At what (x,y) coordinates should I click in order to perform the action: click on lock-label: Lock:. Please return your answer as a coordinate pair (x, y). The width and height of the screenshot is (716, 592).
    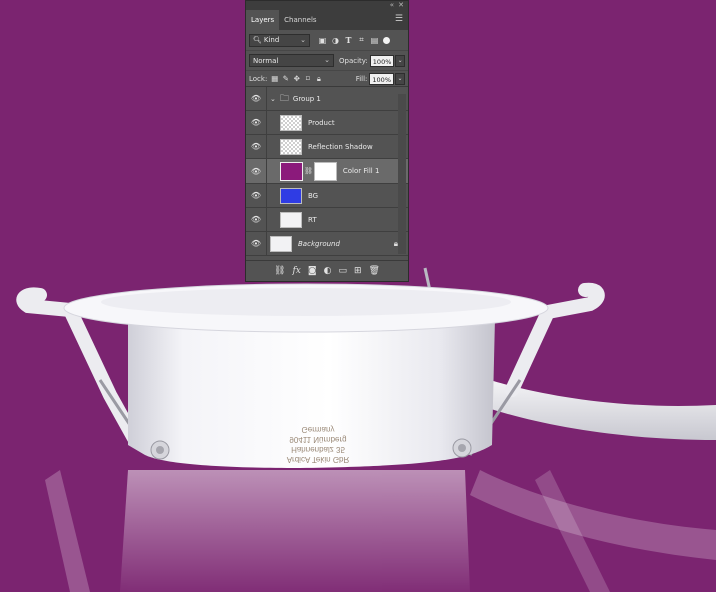
    Looking at the image, I should click on (258, 78).